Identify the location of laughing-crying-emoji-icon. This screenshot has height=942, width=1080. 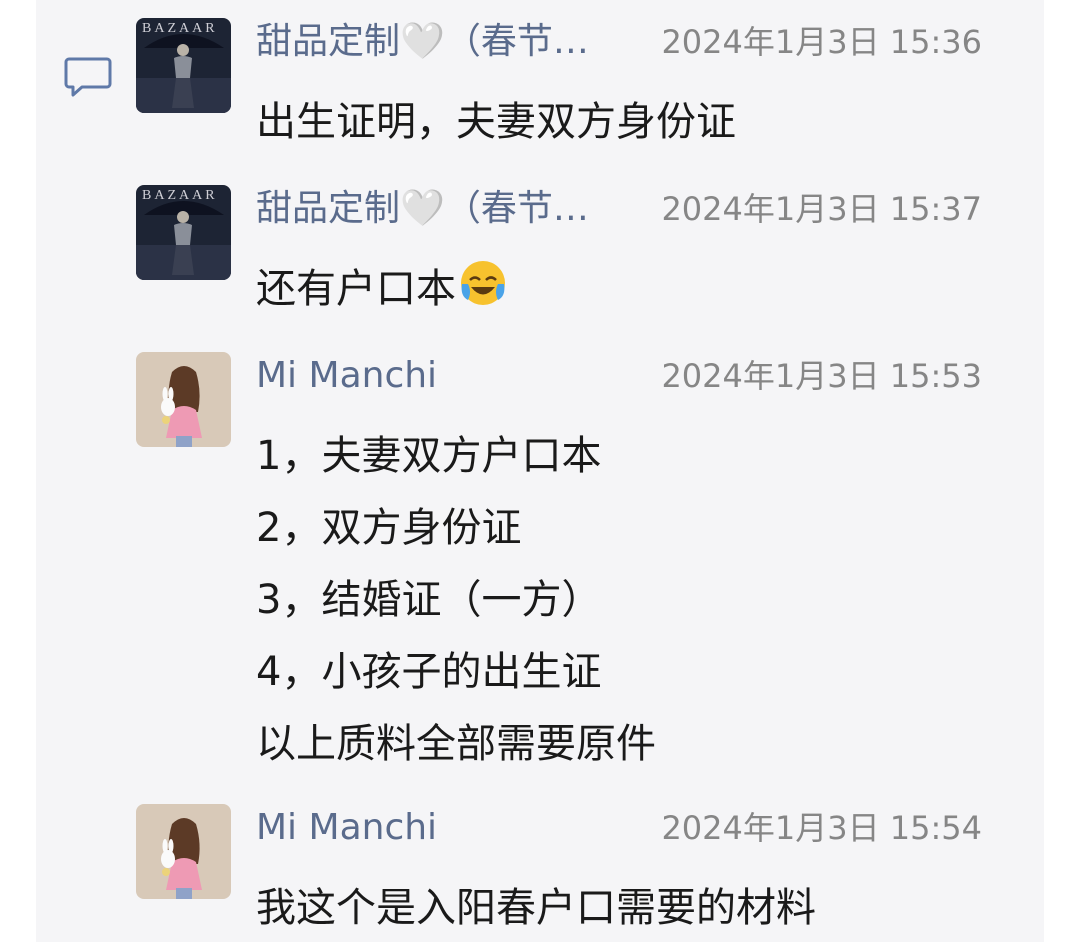
(483, 283).